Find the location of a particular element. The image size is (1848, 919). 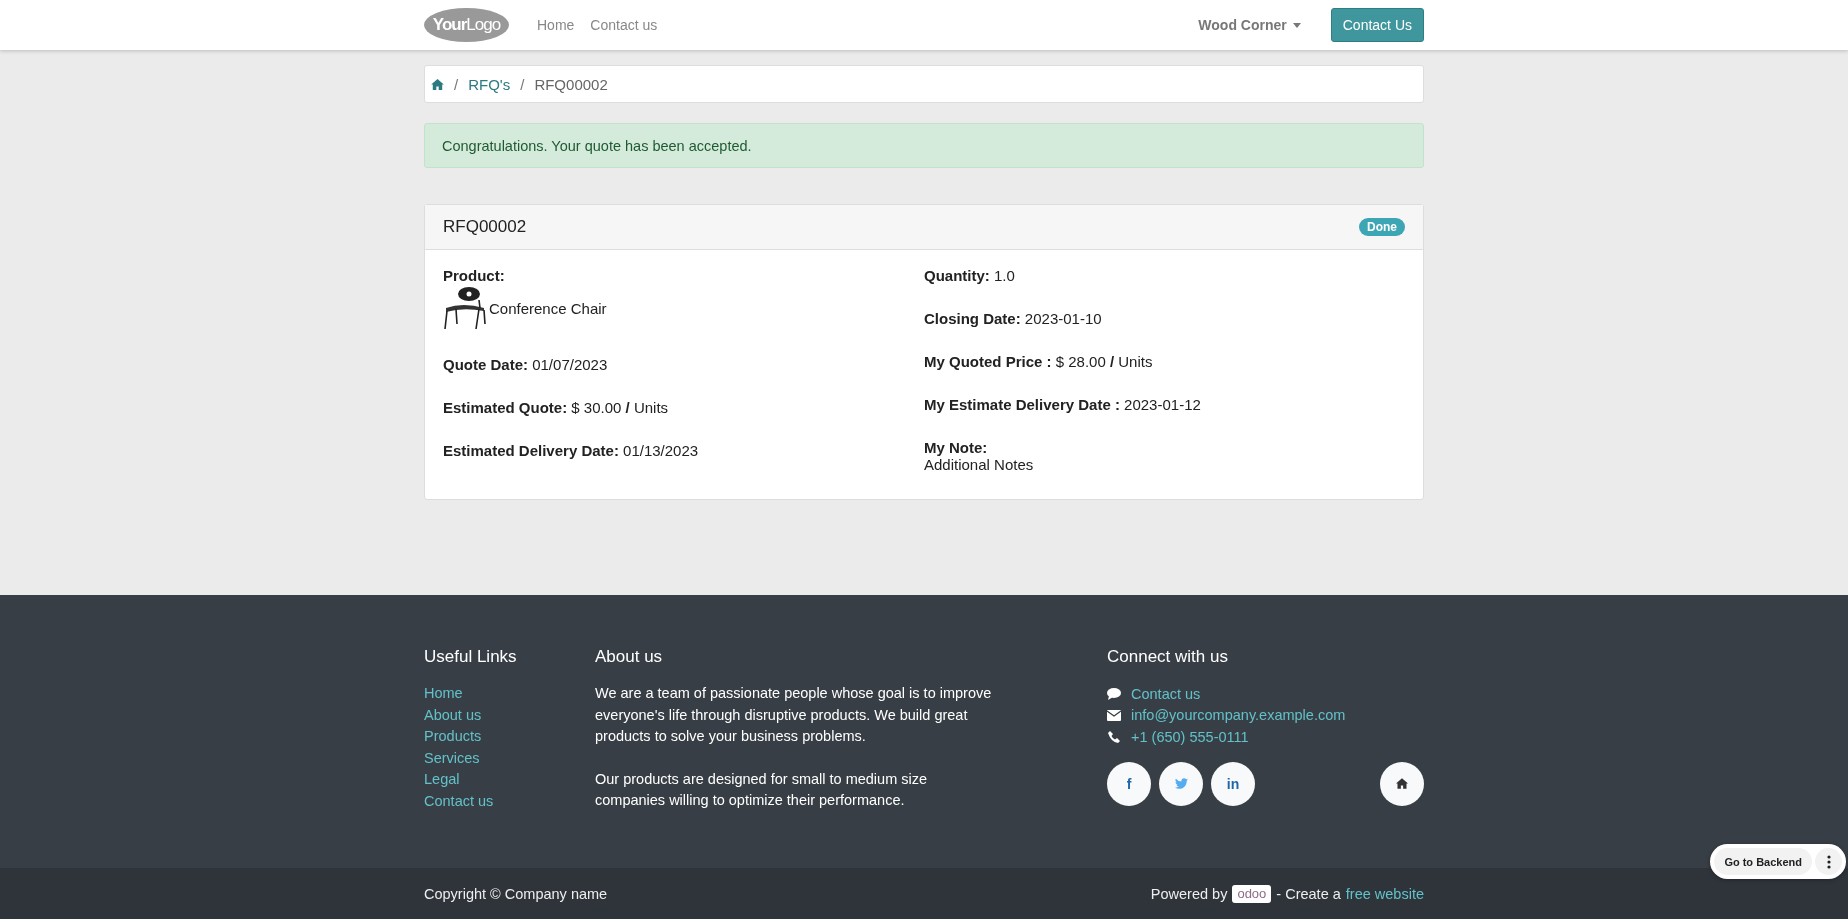

bird-icon is located at coordinates (1181, 783).